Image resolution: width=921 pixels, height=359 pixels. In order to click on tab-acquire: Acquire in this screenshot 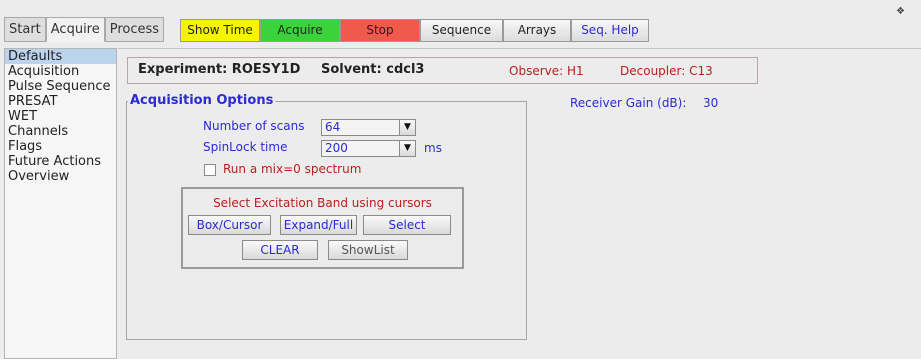, I will do `click(75, 29)`.